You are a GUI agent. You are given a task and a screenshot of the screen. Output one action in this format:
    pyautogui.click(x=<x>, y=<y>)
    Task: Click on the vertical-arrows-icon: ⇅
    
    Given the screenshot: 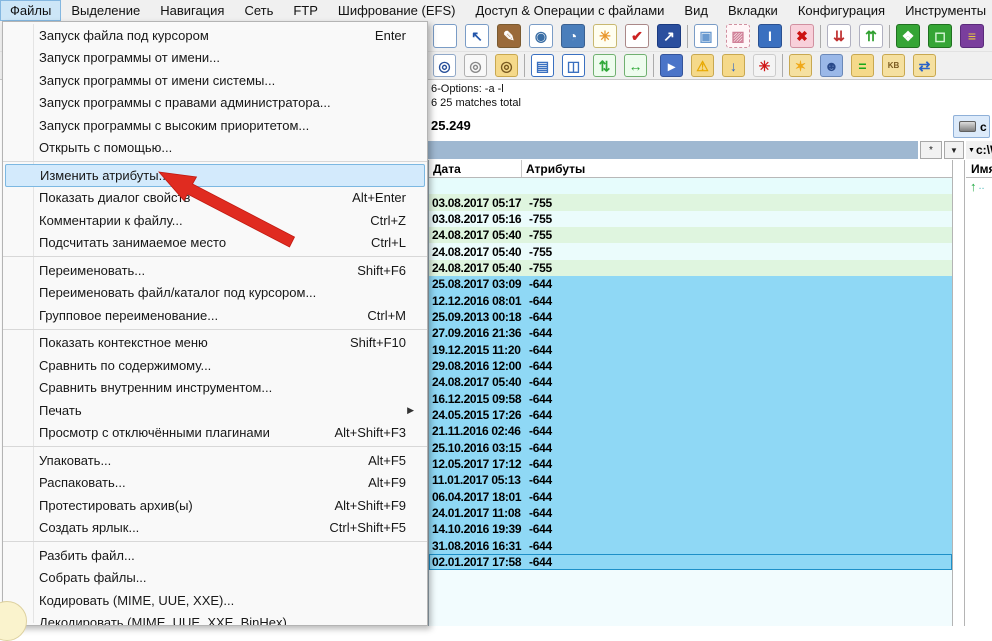 What is the action you would take?
    pyautogui.click(x=604, y=65)
    